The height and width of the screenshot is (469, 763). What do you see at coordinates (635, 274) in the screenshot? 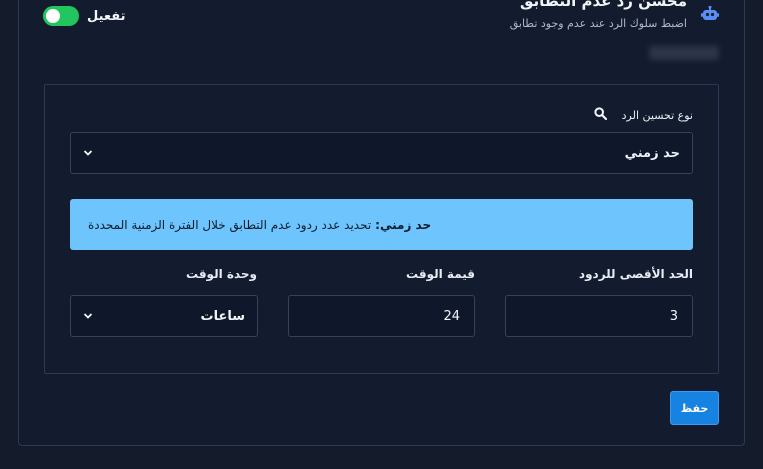
I see `max-responses-label: الحد الأقصى للردود` at bounding box center [635, 274].